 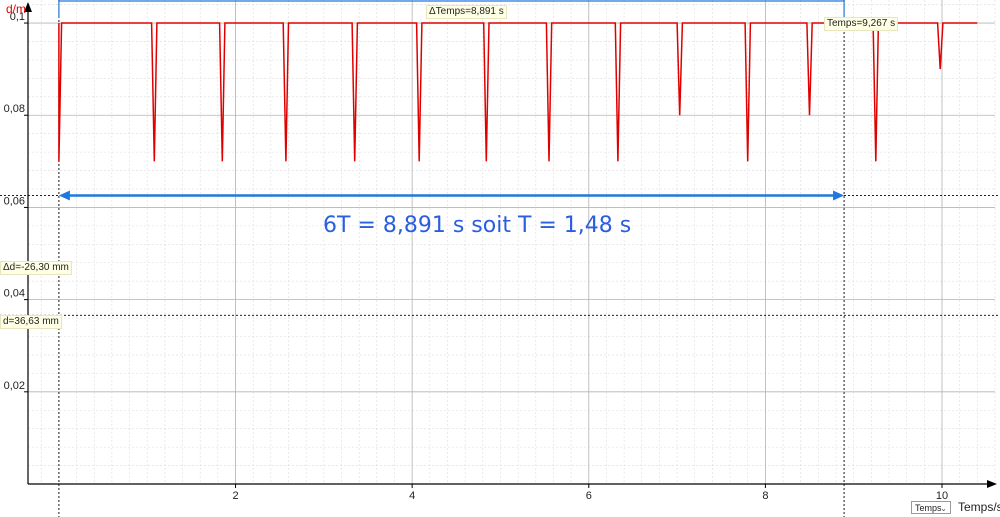 What do you see at coordinates (943, 508) in the screenshot?
I see `chevron-down-icon: ⌄` at bounding box center [943, 508].